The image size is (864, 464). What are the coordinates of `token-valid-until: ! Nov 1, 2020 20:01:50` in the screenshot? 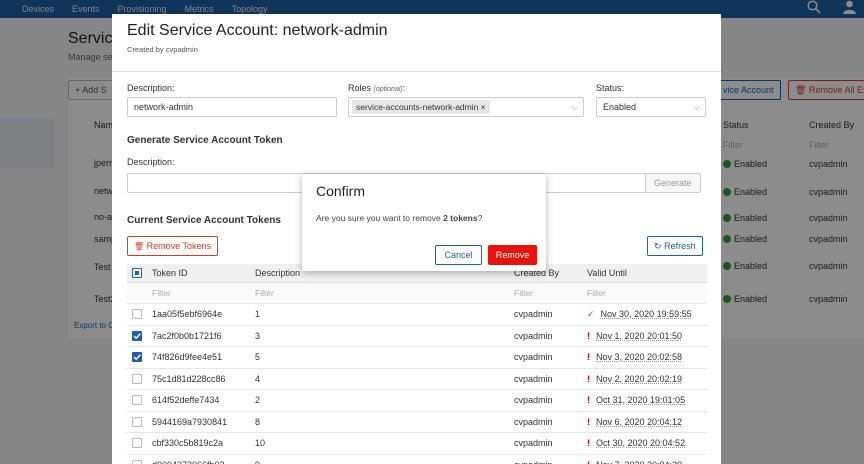 It's located at (635, 335).